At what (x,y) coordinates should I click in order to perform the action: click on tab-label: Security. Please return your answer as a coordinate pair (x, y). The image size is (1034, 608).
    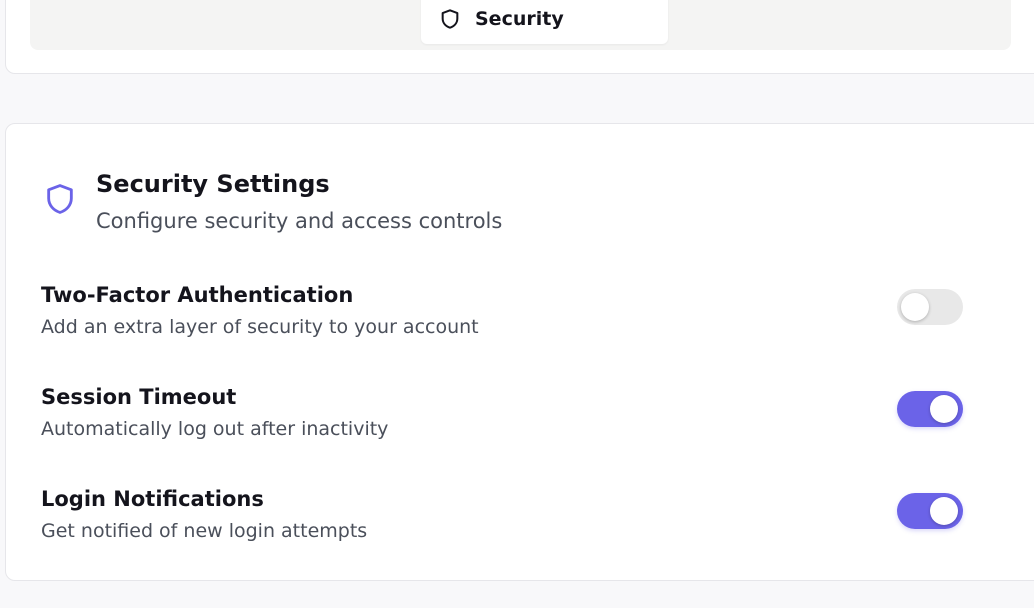
    Looking at the image, I should click on (519, 19).